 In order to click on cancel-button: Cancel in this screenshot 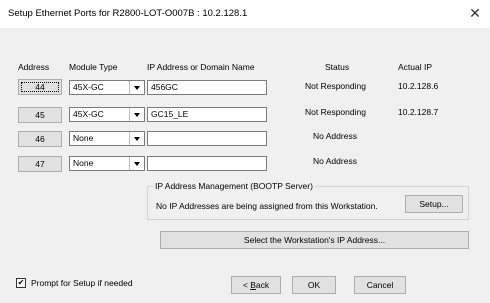, I will do `click(380, 285)`.